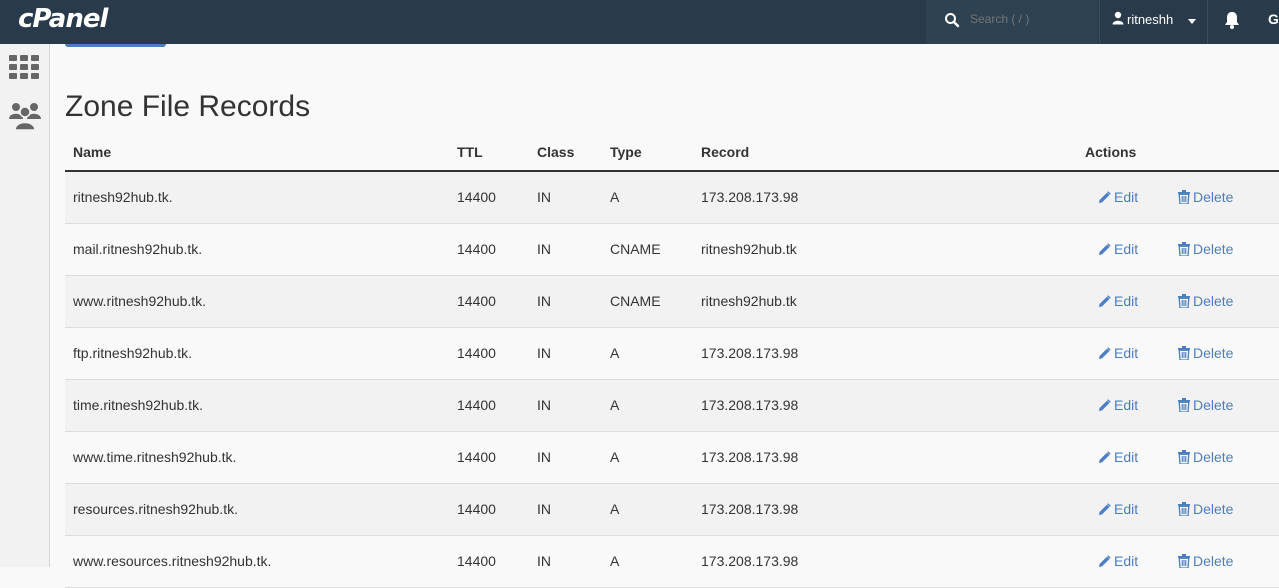 This screenshot has width=1279, height=588. Describe the element at coordinates (1118, 20) in the screenshot. I see `user-icon` at that location.